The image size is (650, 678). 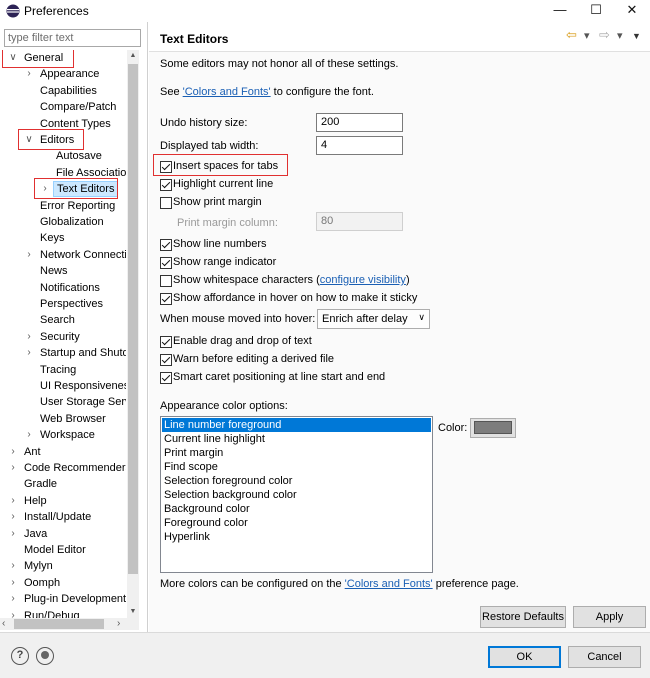 What do you see at coordinates (133, 612) in the screenshot?
I see `scroll-down-icon: ▼` at bounding box center [133, 612].